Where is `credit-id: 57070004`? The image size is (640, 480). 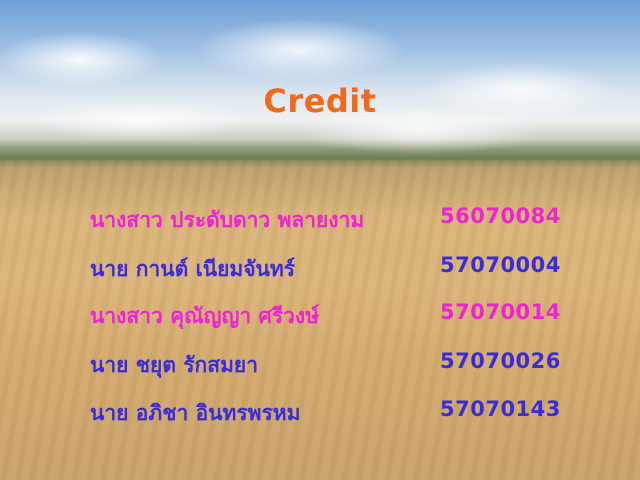
credit-id: 57070004 is located at coordinates (500, 265).